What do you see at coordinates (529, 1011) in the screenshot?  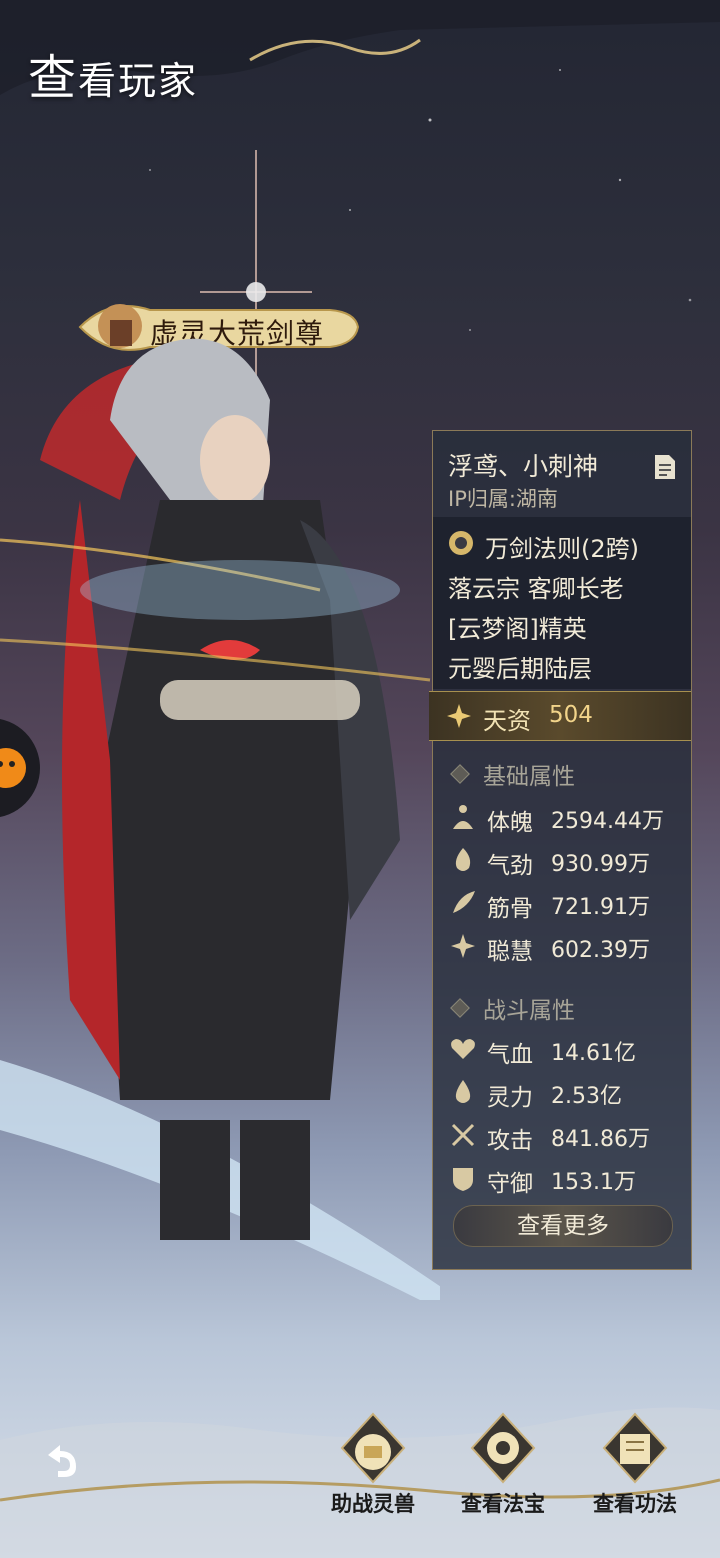 I see `combat-section-title: 战斗属性` at bounding box center [529, 1011].